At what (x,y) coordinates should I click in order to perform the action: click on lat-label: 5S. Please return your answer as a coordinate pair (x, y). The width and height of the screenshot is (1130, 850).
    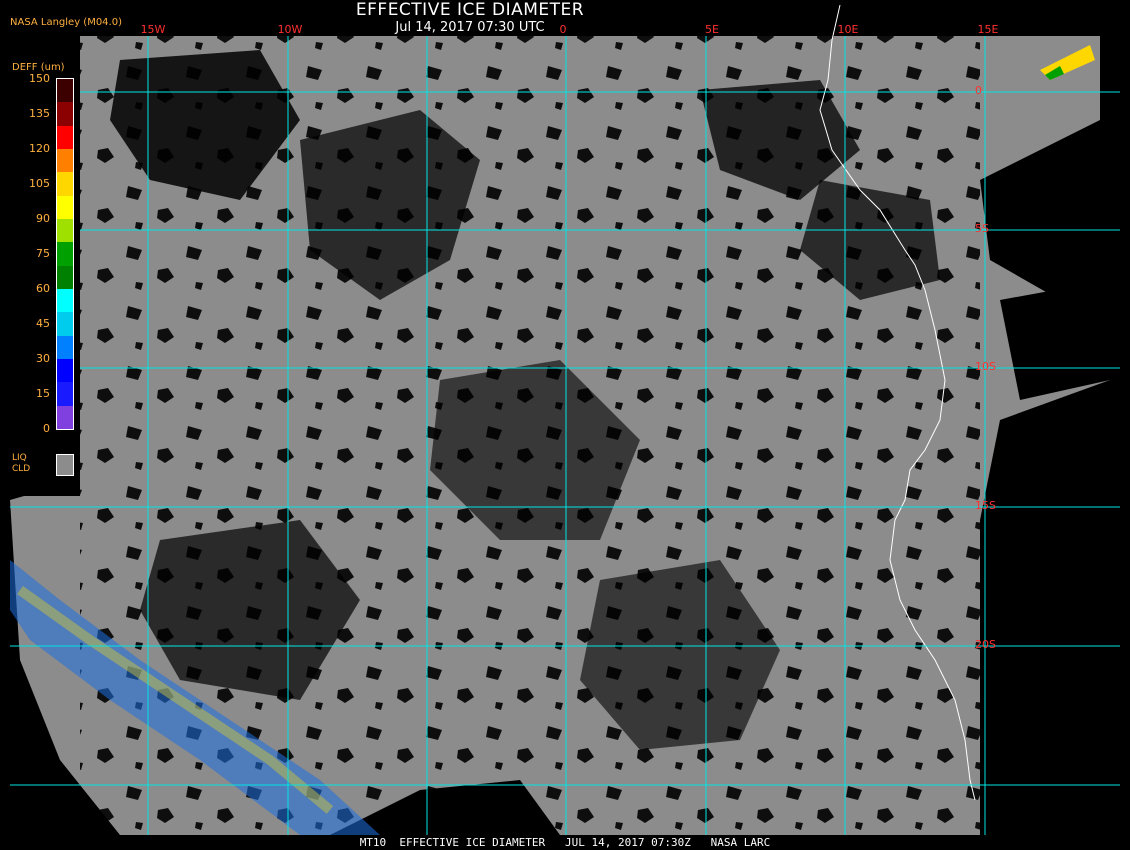
    Looking at the image, I should click on (982, 228).